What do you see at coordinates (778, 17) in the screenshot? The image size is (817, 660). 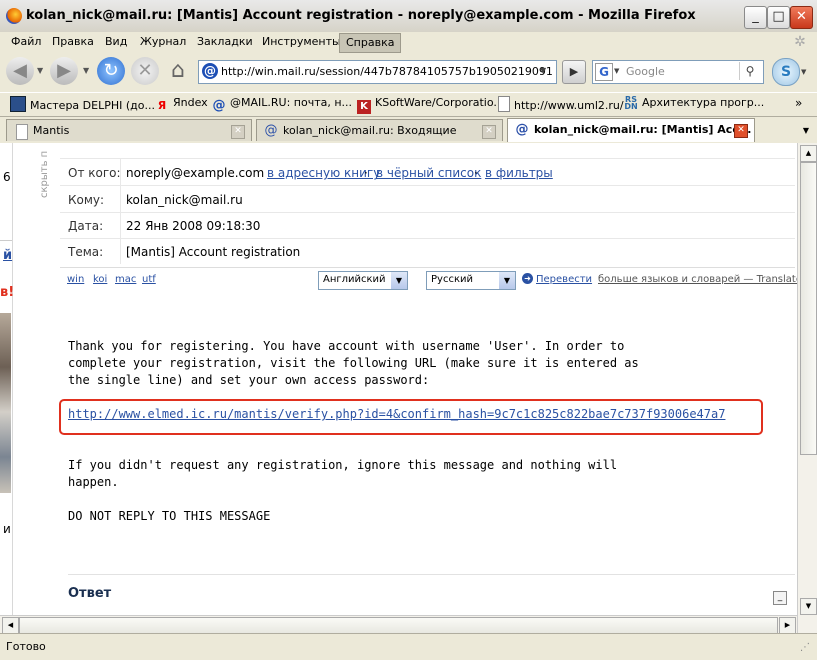 I see `maximize-button: □` at bounding box center [778, 17].